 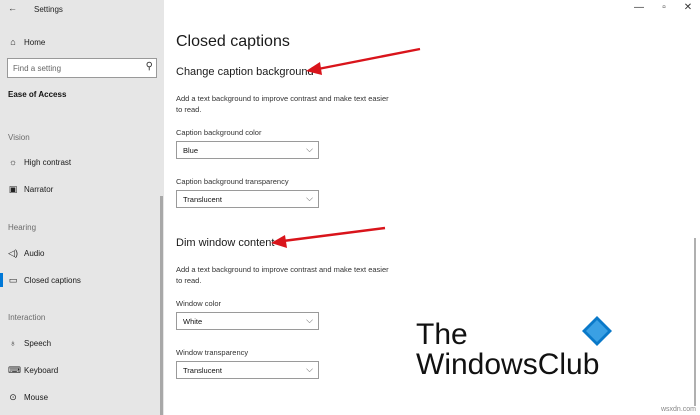 I want to click on site-watermark: wsxdn.com, so click(x=678, y=409).